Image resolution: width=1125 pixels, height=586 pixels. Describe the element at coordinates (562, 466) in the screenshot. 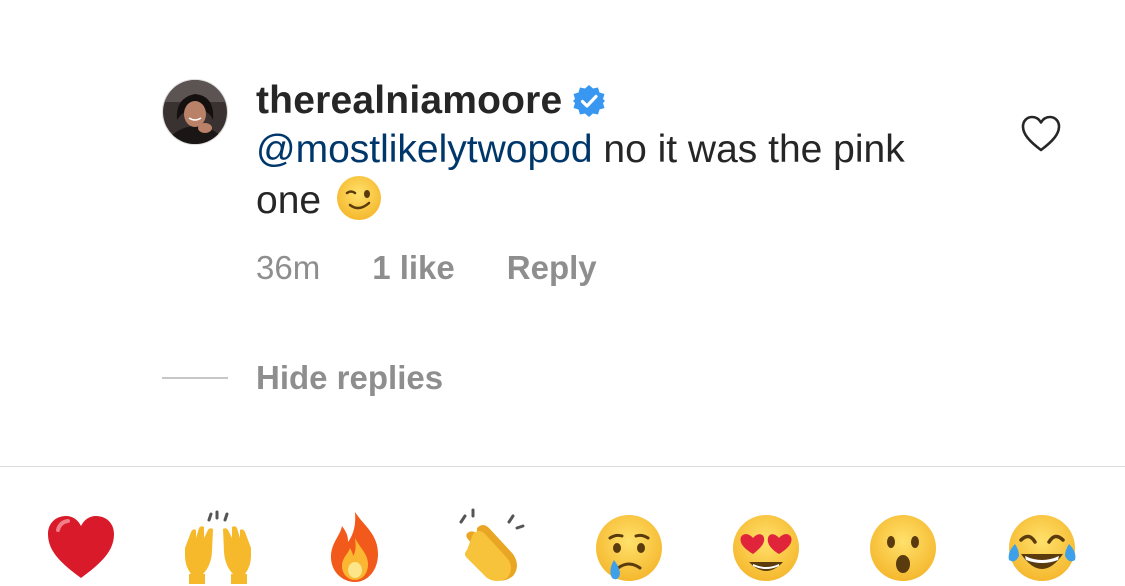

I see `reaction-bar-divider` at that location.